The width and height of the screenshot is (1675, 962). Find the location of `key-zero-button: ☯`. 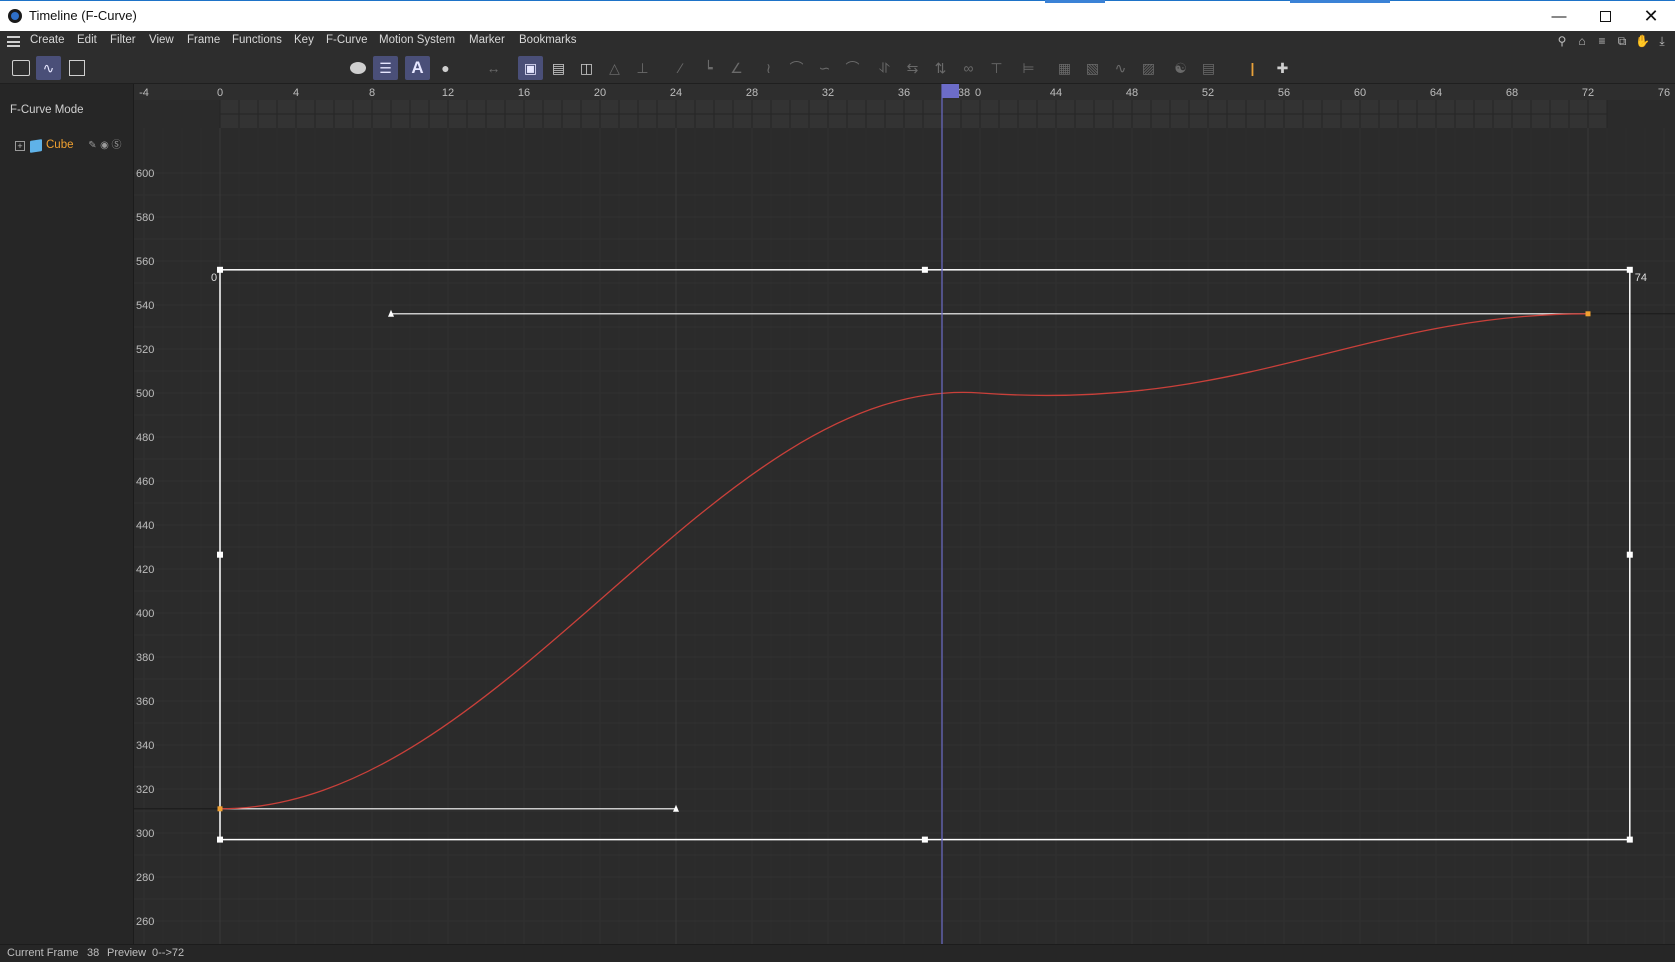

key-zero-button: ☯ is located at coordinates (1180, 68).